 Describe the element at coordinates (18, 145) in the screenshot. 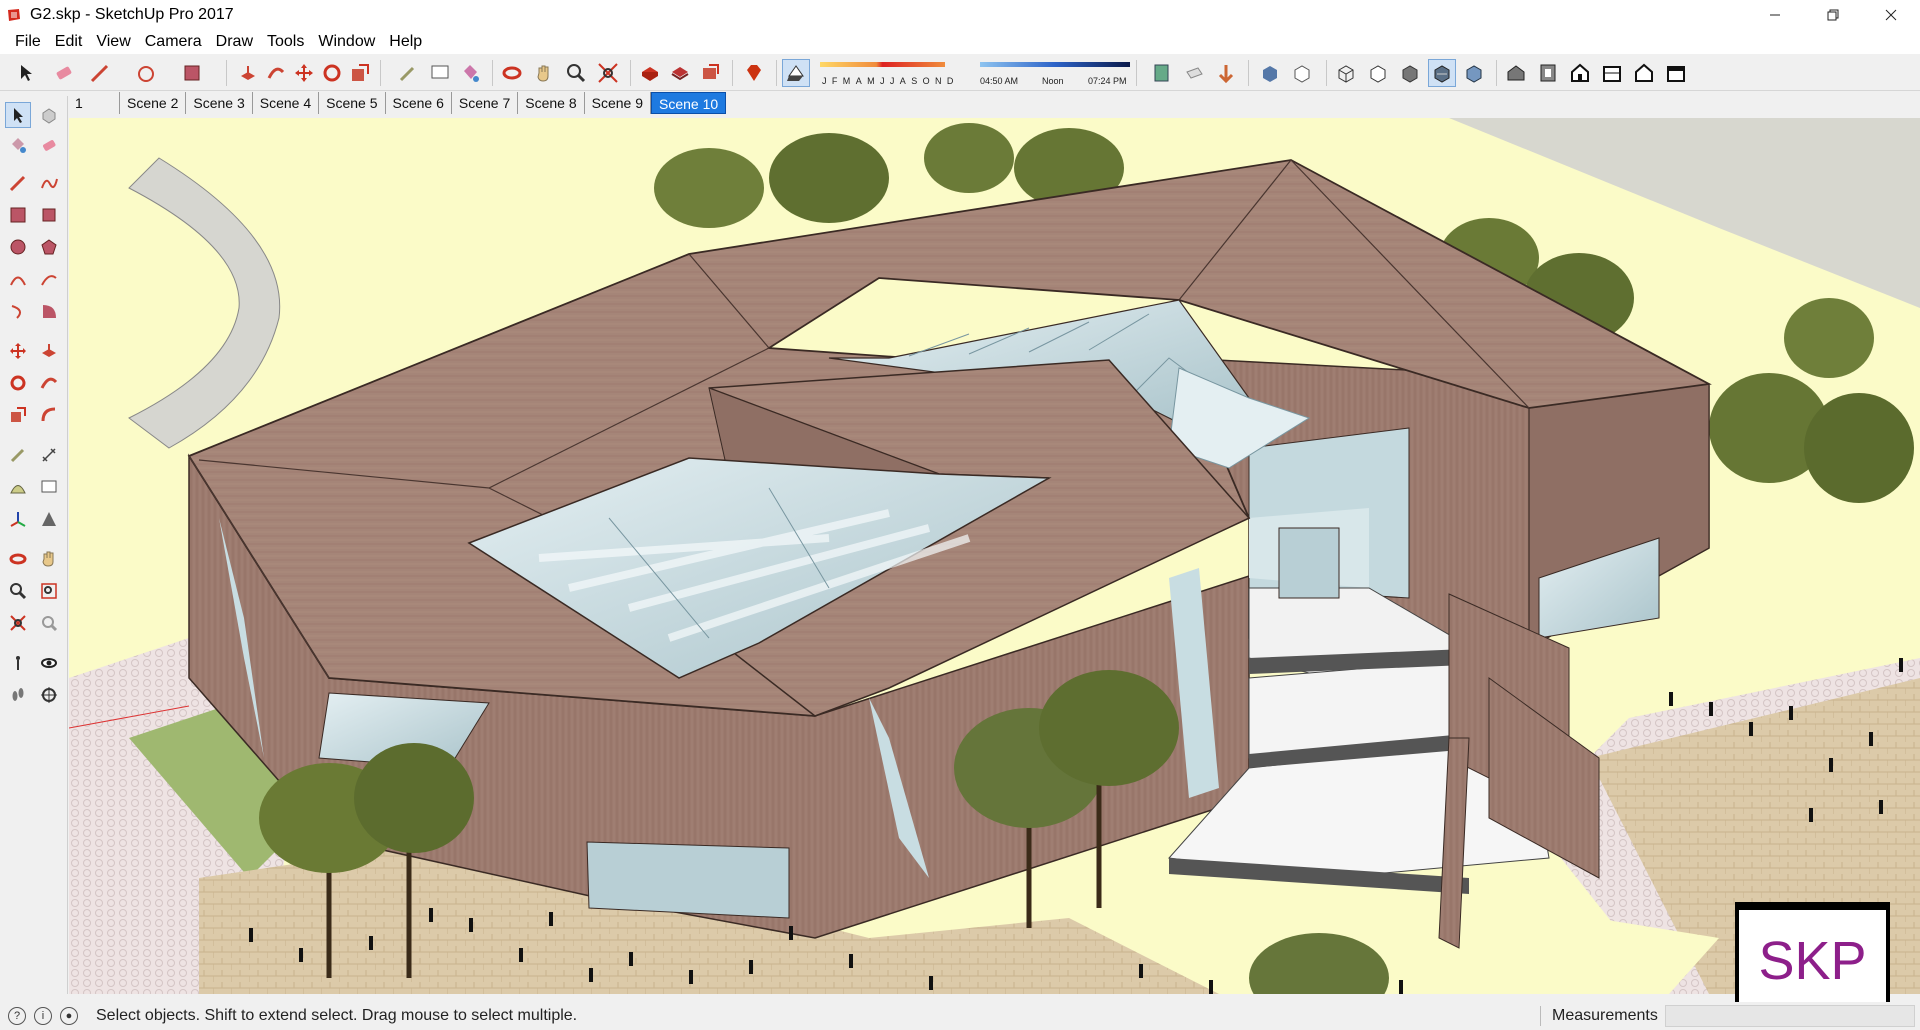

I see `lt-paint-bucket-button` at that location.